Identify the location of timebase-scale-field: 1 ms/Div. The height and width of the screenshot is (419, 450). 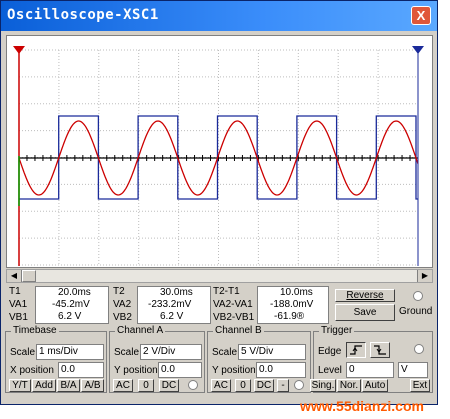
(70, 352).